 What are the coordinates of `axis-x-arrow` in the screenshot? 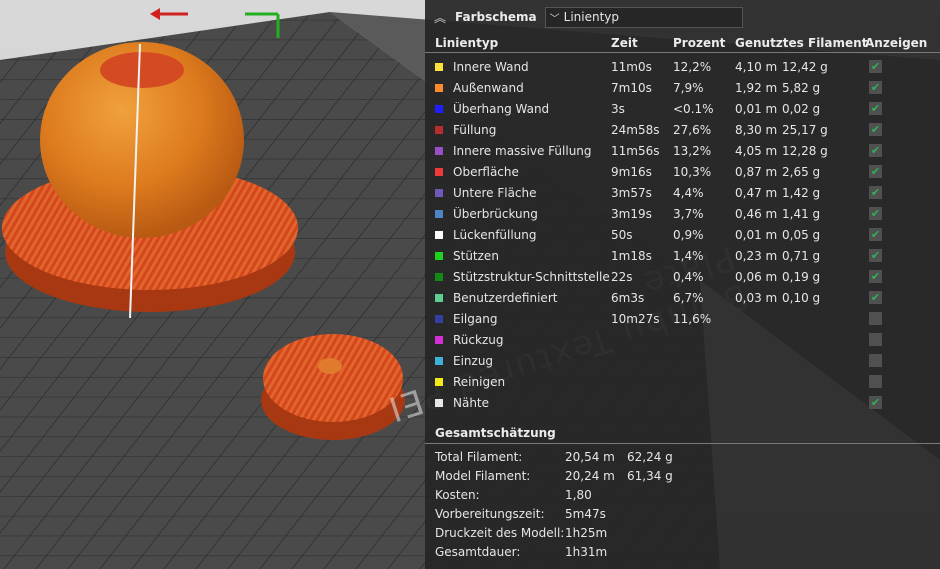 It's located at (155, 14).